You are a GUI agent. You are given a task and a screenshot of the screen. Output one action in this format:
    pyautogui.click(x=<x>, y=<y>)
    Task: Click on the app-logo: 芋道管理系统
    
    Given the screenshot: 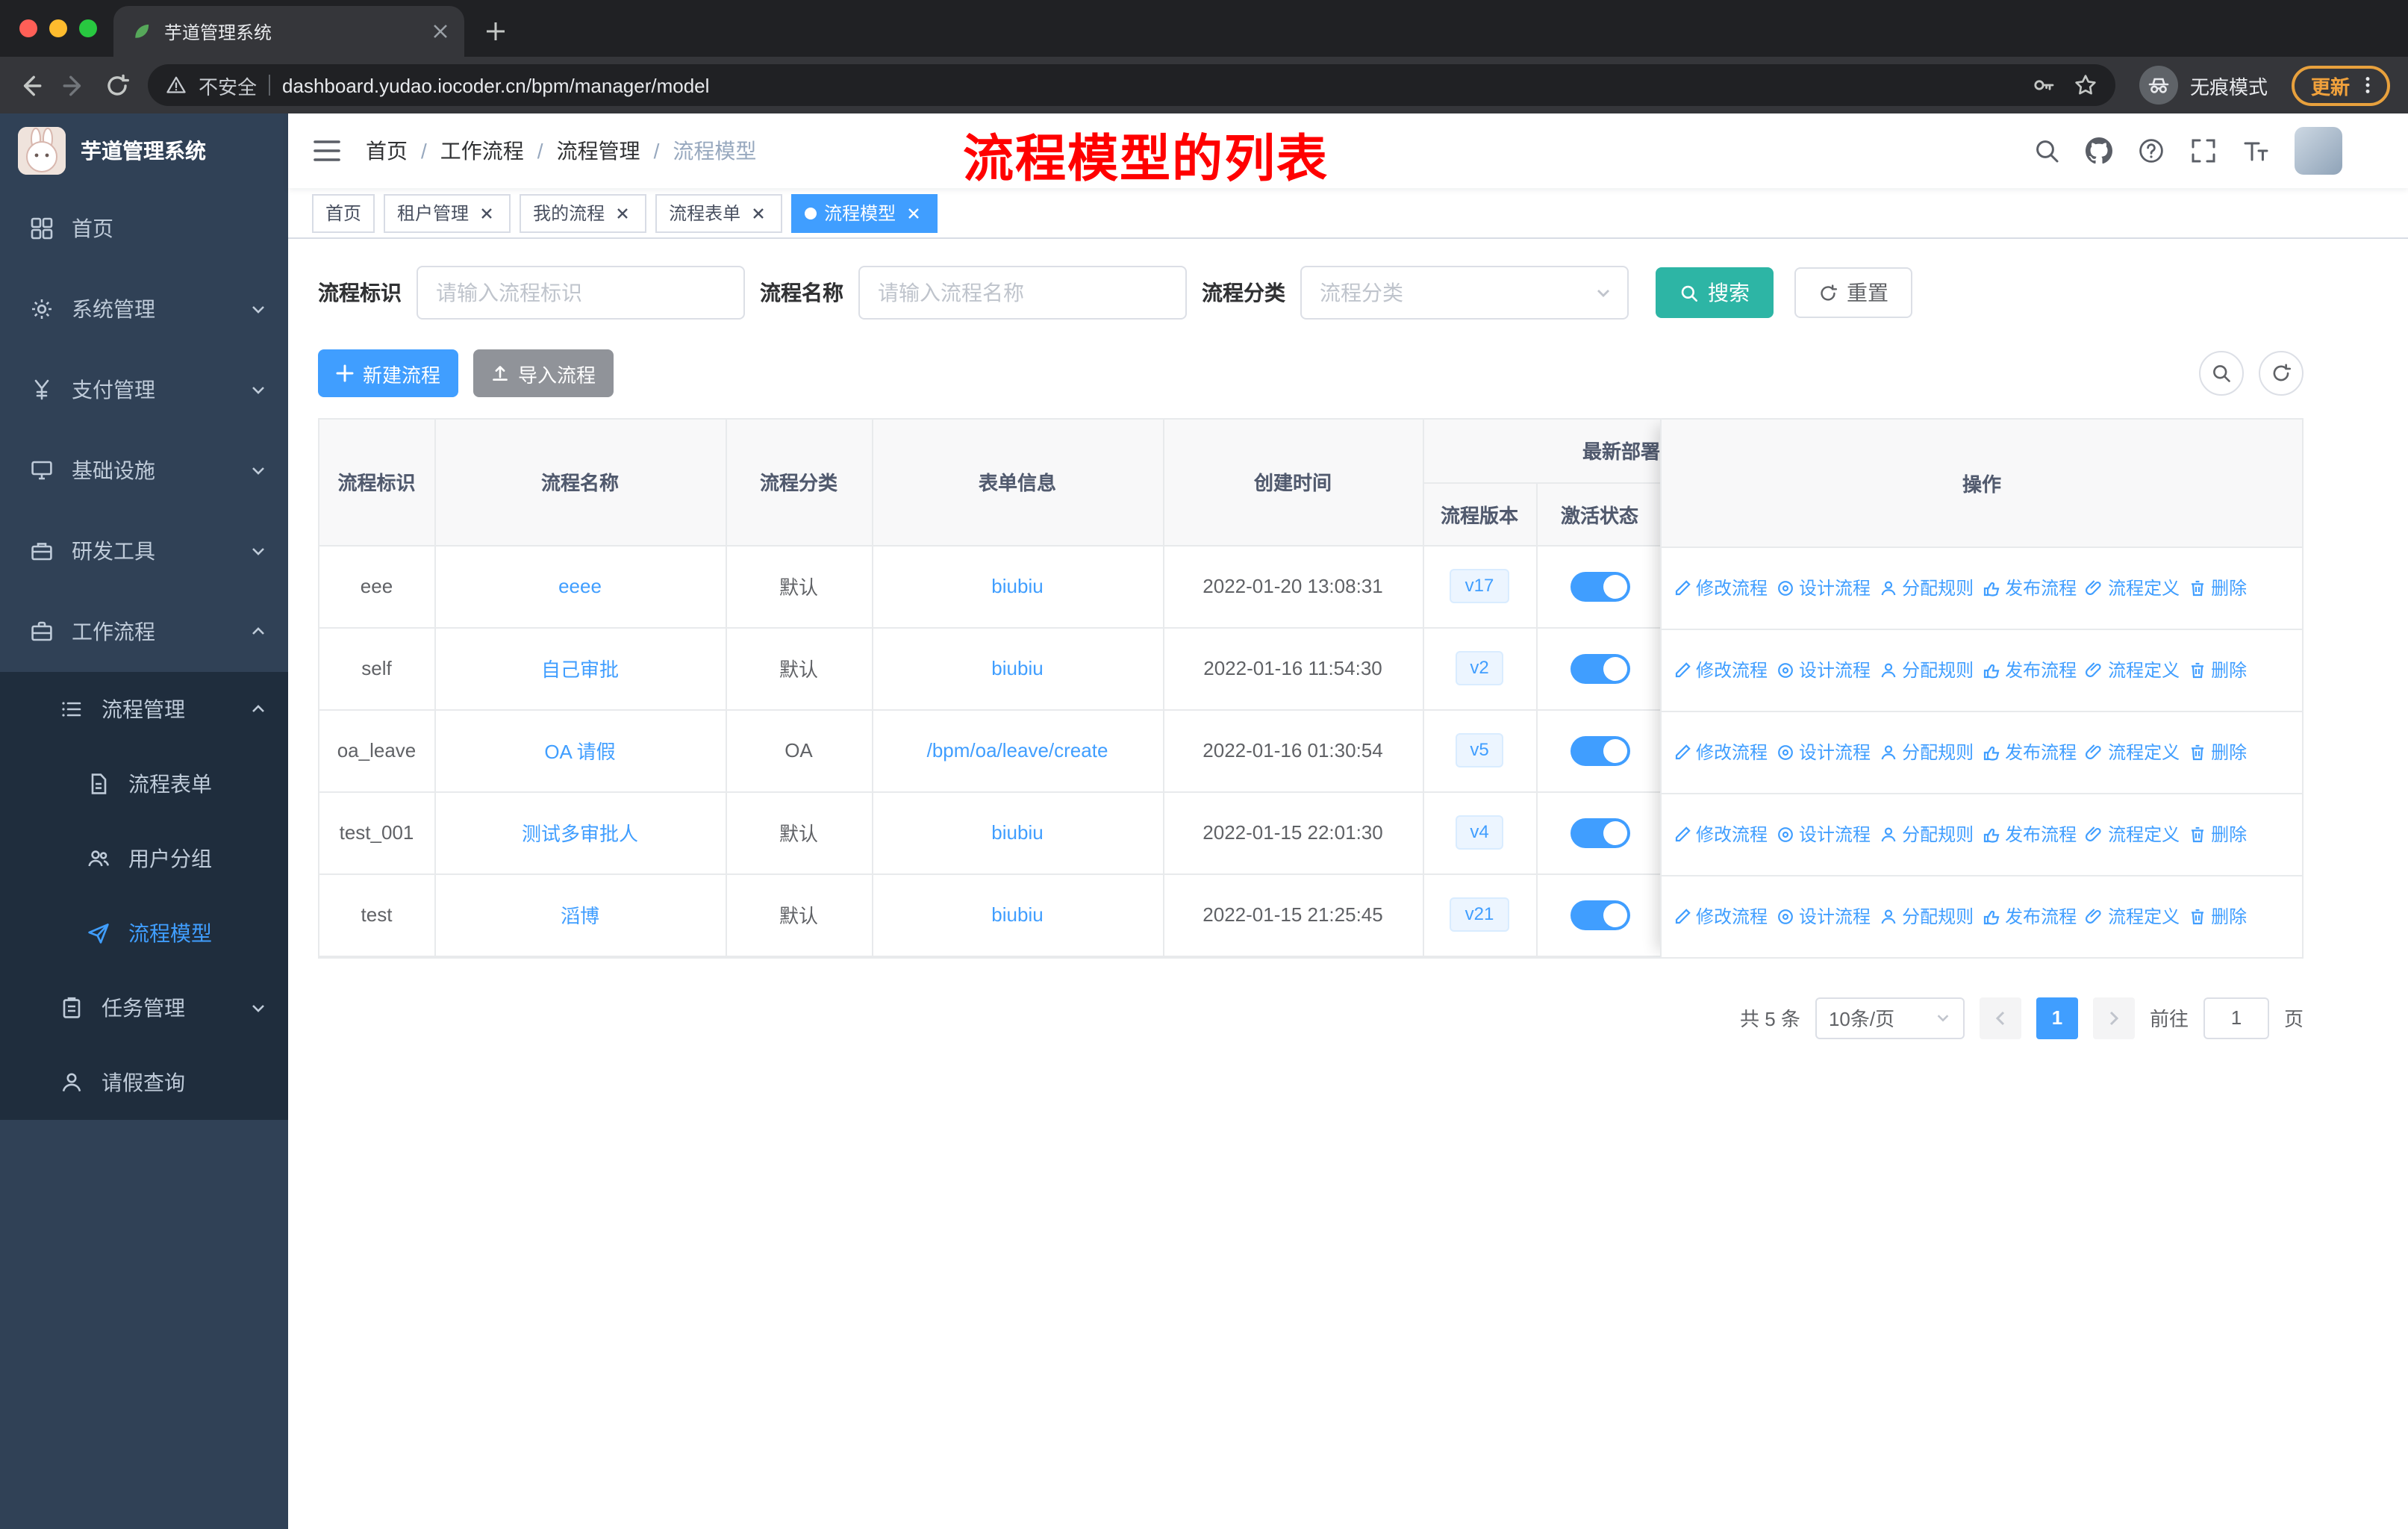 What is the action you would take?
    pyautogui.click(x=144, y=150)
    